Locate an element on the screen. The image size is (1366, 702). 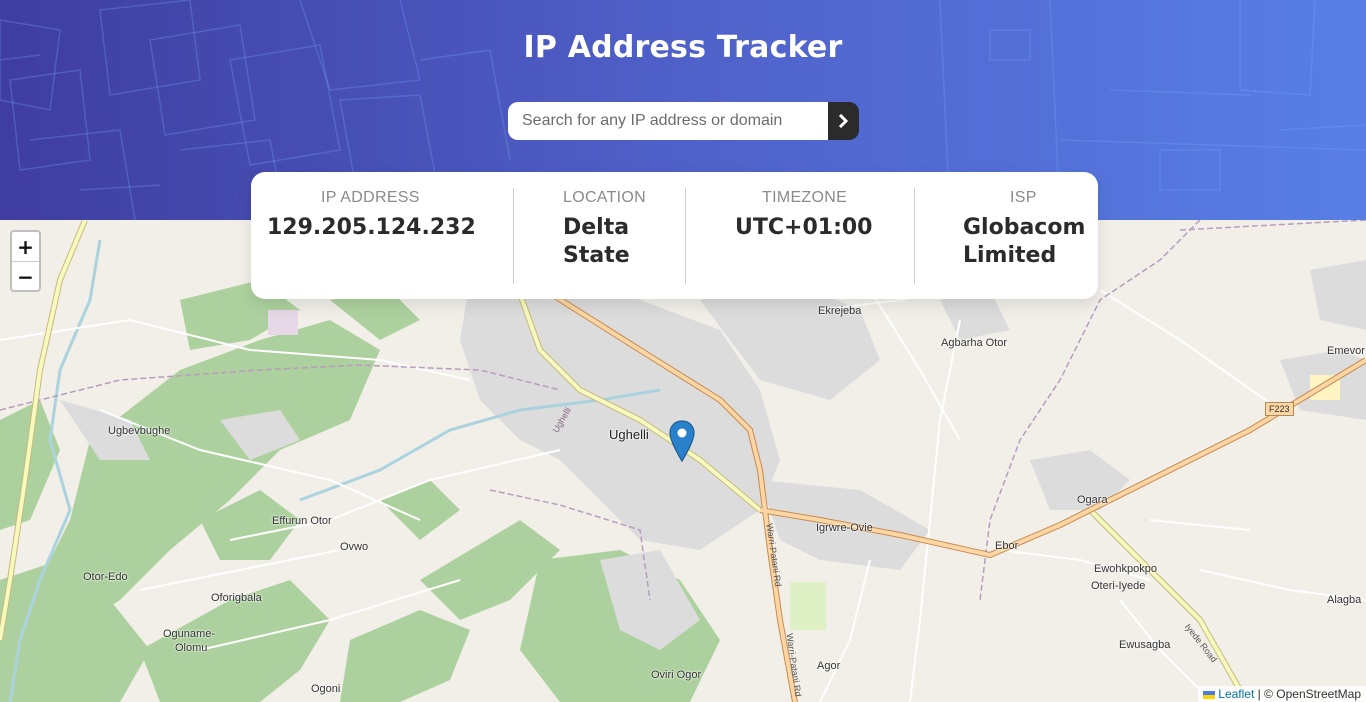
timezone-label: TIMEZONE is located at coordinates (805, 197).